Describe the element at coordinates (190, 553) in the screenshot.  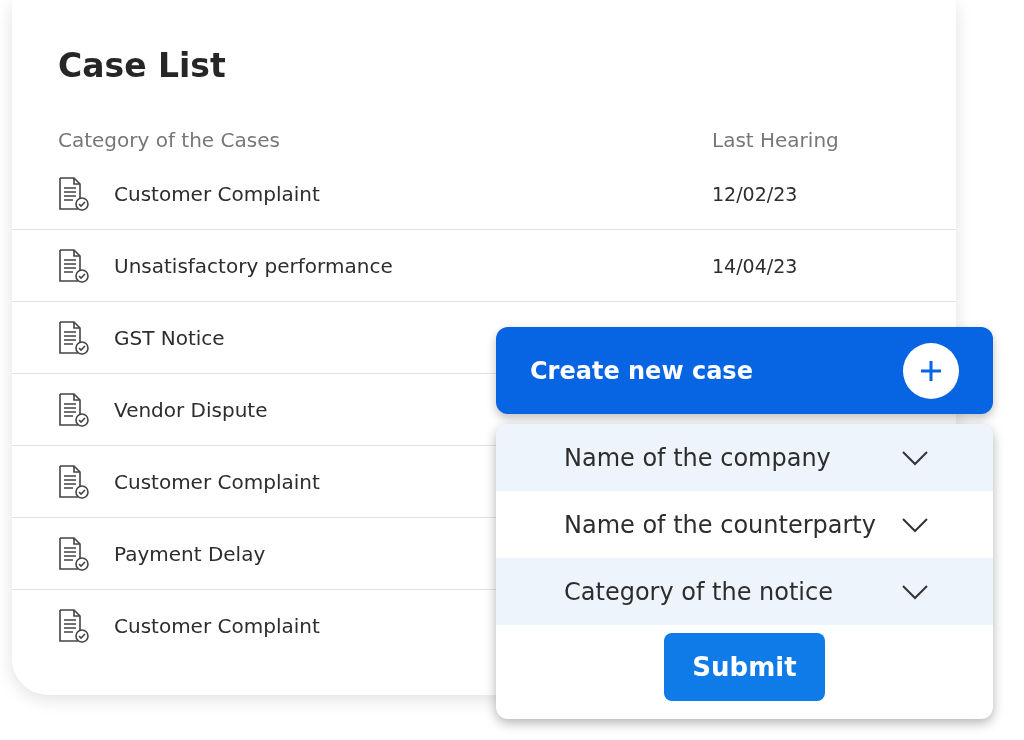
I see `case-category: Payment Delay` at that location.